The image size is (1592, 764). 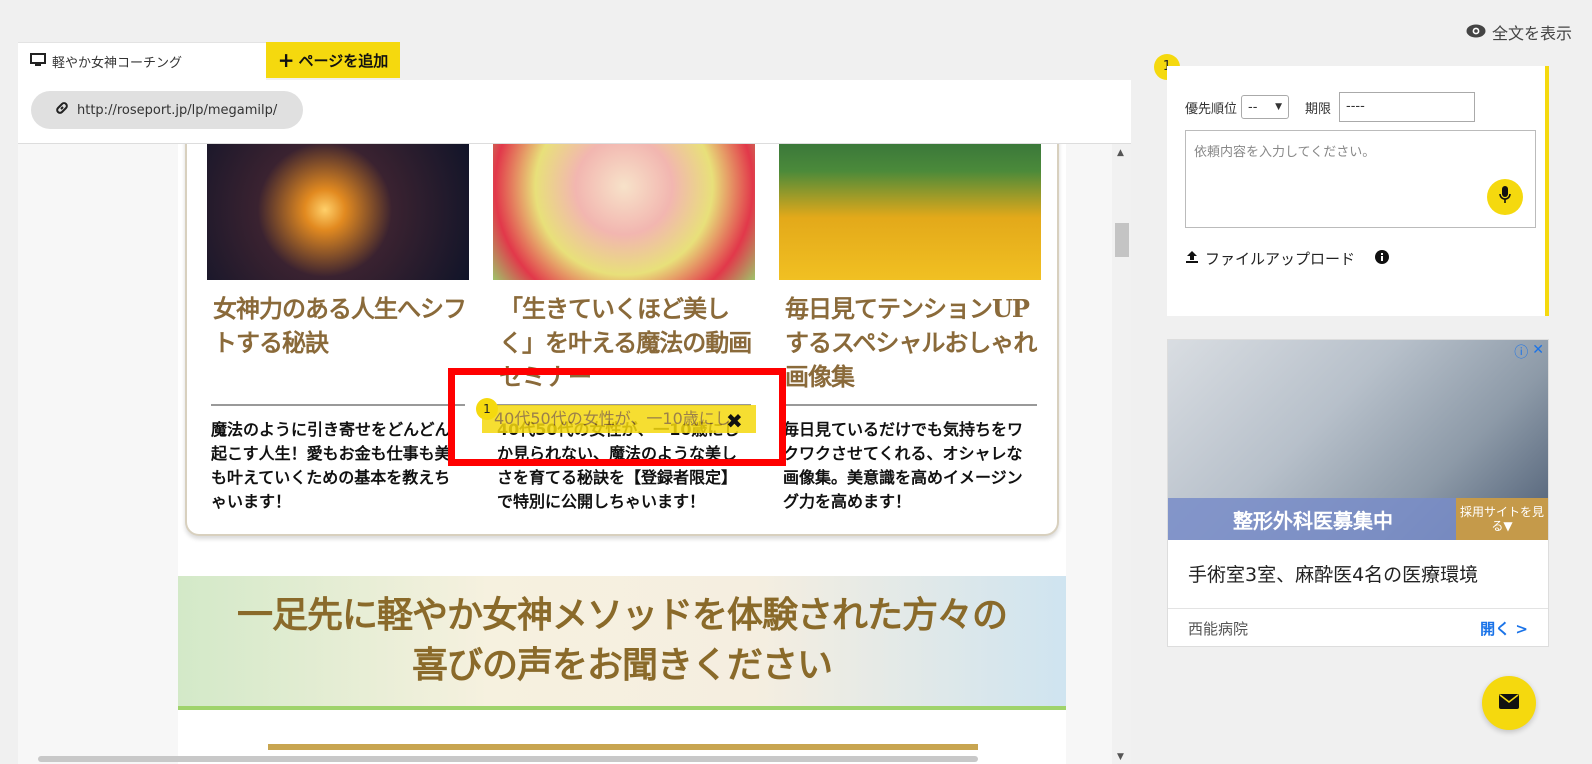 What do you see at coordinates (286, 60) in the screenshot?
I see `plus-icon: +` at bounding box center [286, 60].